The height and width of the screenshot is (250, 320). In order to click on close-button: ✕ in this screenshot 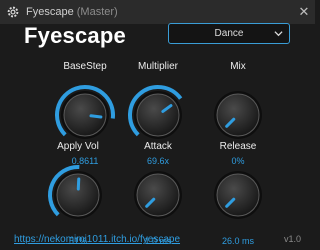, I will do `click(304, 12)`.